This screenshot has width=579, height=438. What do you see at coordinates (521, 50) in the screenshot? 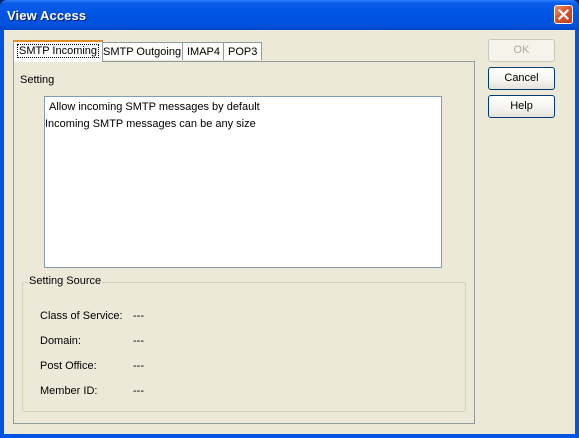
I see `ok-button: OK` at bounding box center [521, 50].